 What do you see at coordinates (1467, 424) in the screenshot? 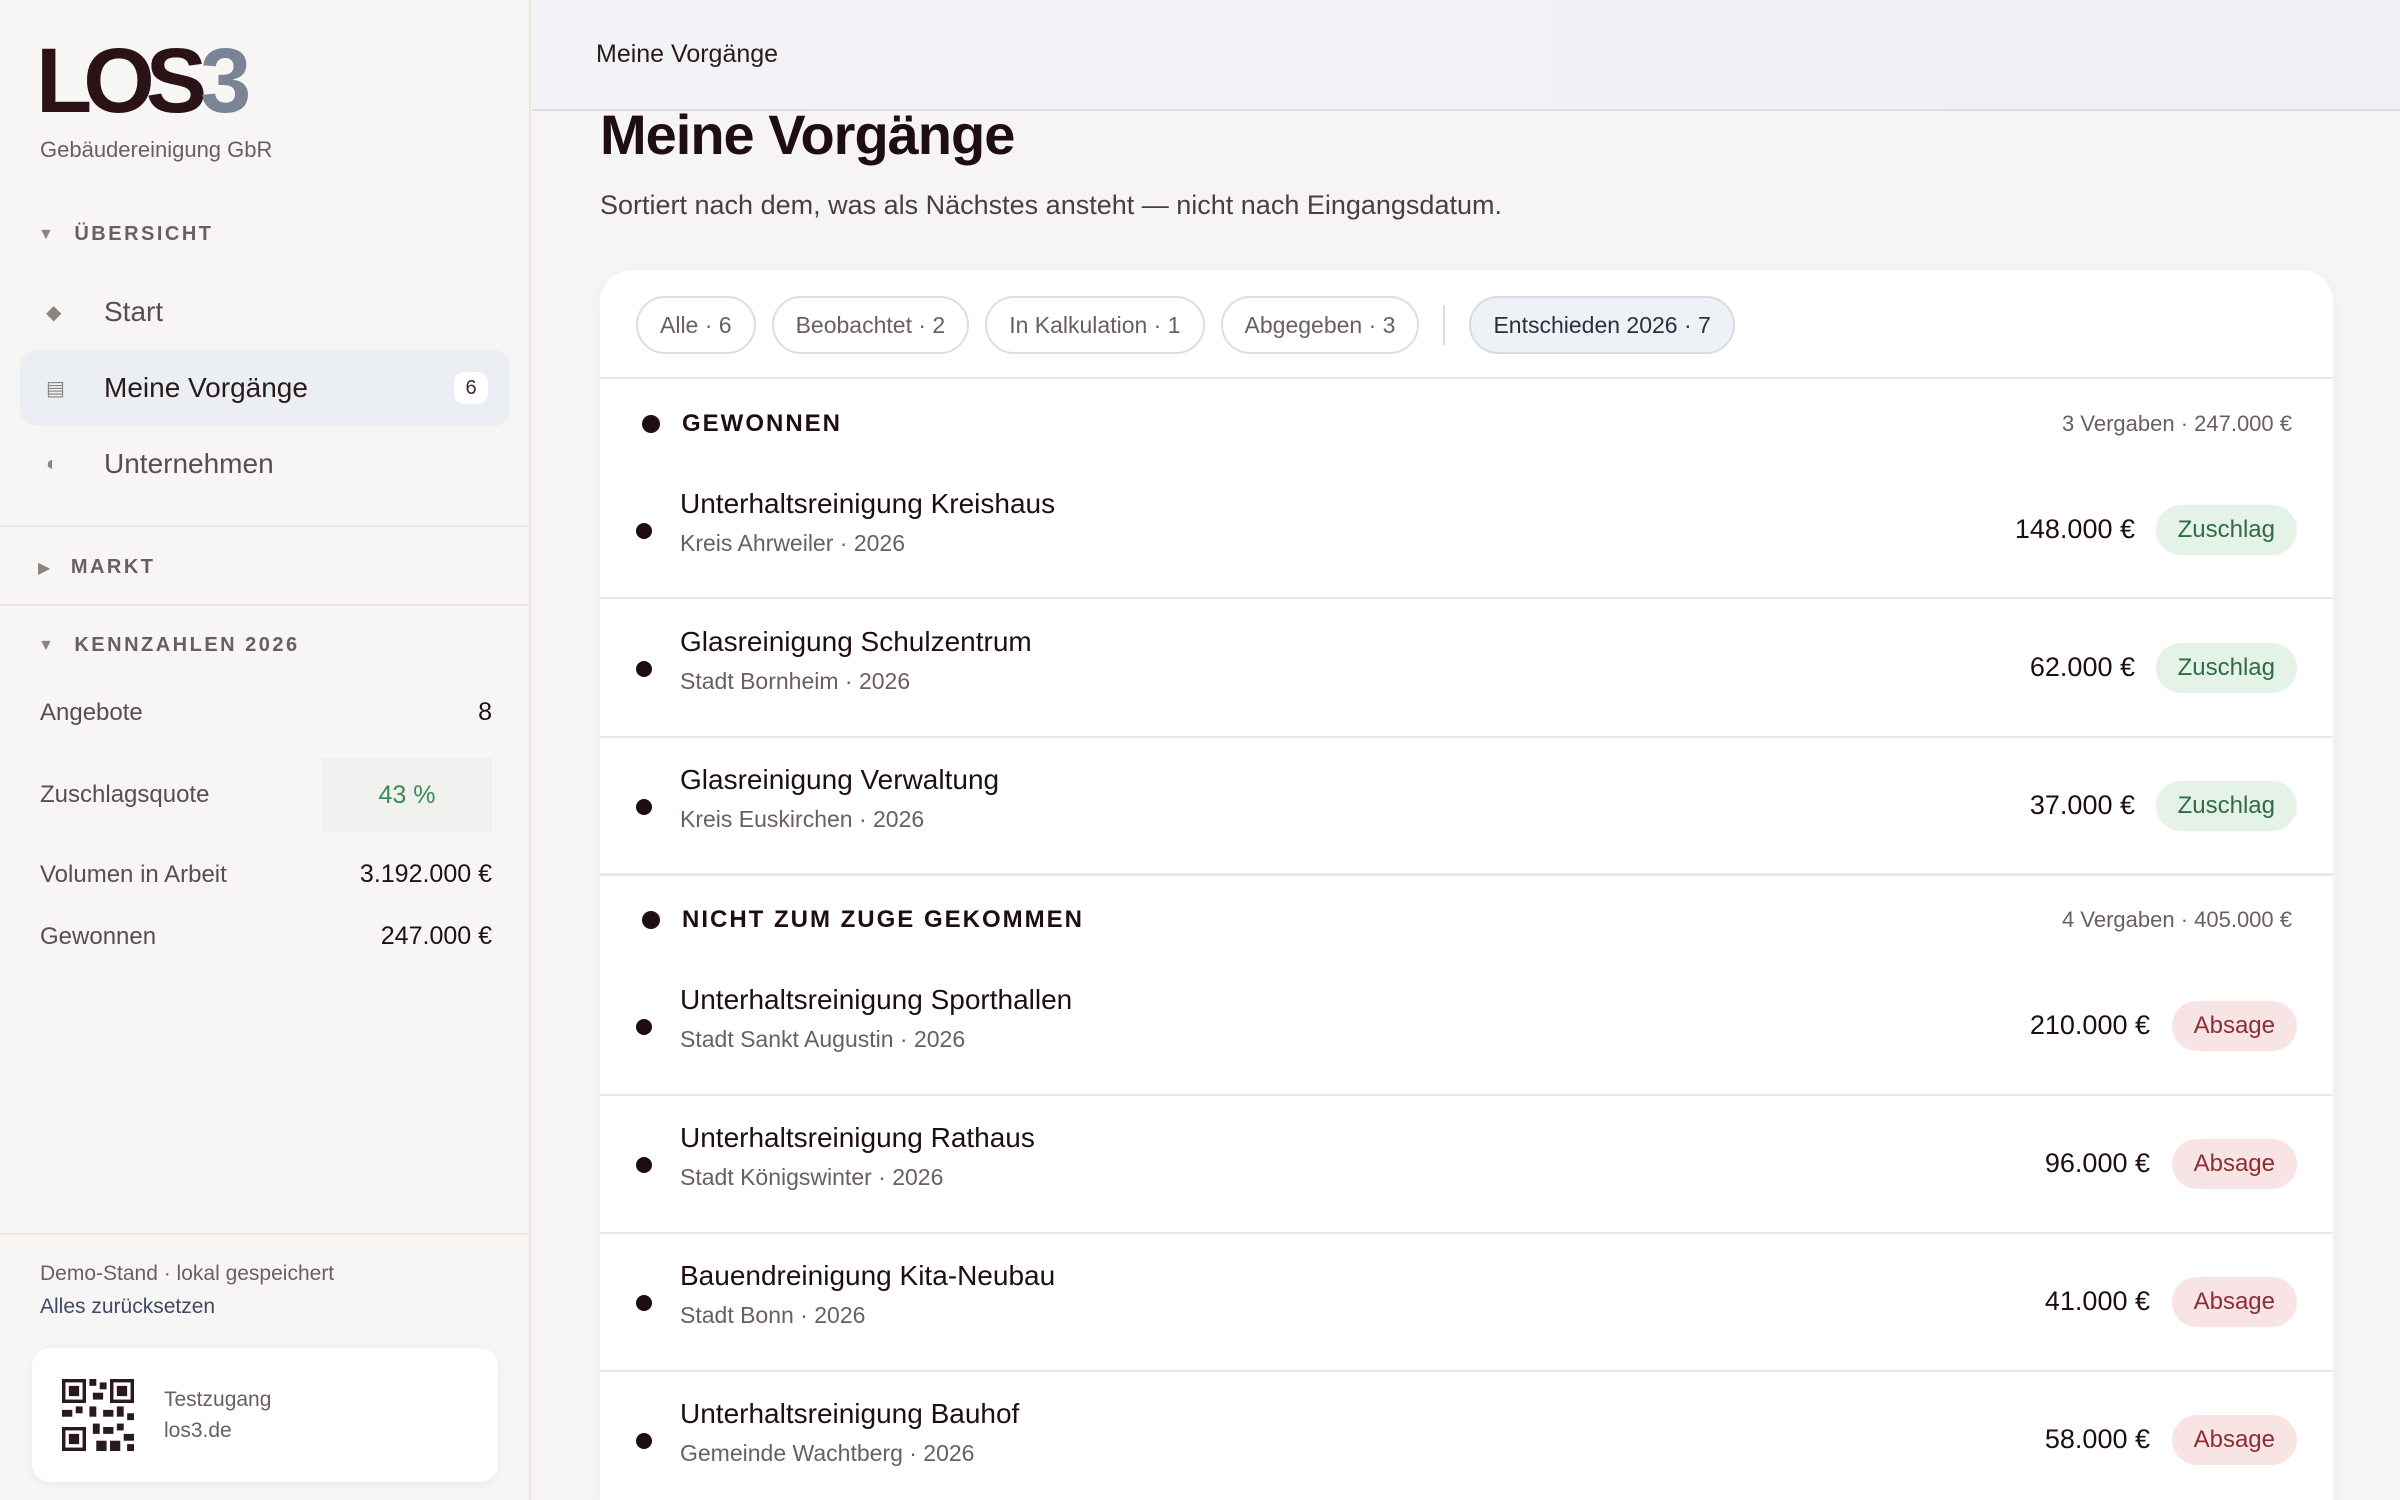
I see `group-header-won: GEWONNEN 3 Vergaben · 247.000 €` at bounding box center [1467, 424].